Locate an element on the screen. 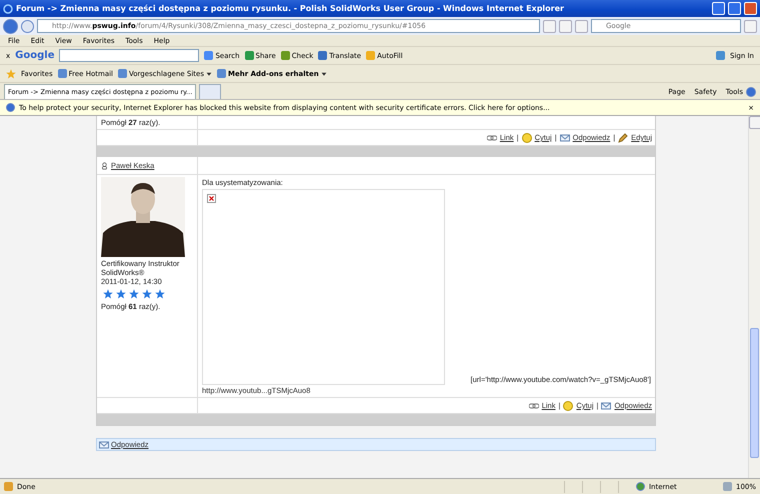 This screenshot has width=760, height=494. maximize-button is located at coordinates (734, 8).